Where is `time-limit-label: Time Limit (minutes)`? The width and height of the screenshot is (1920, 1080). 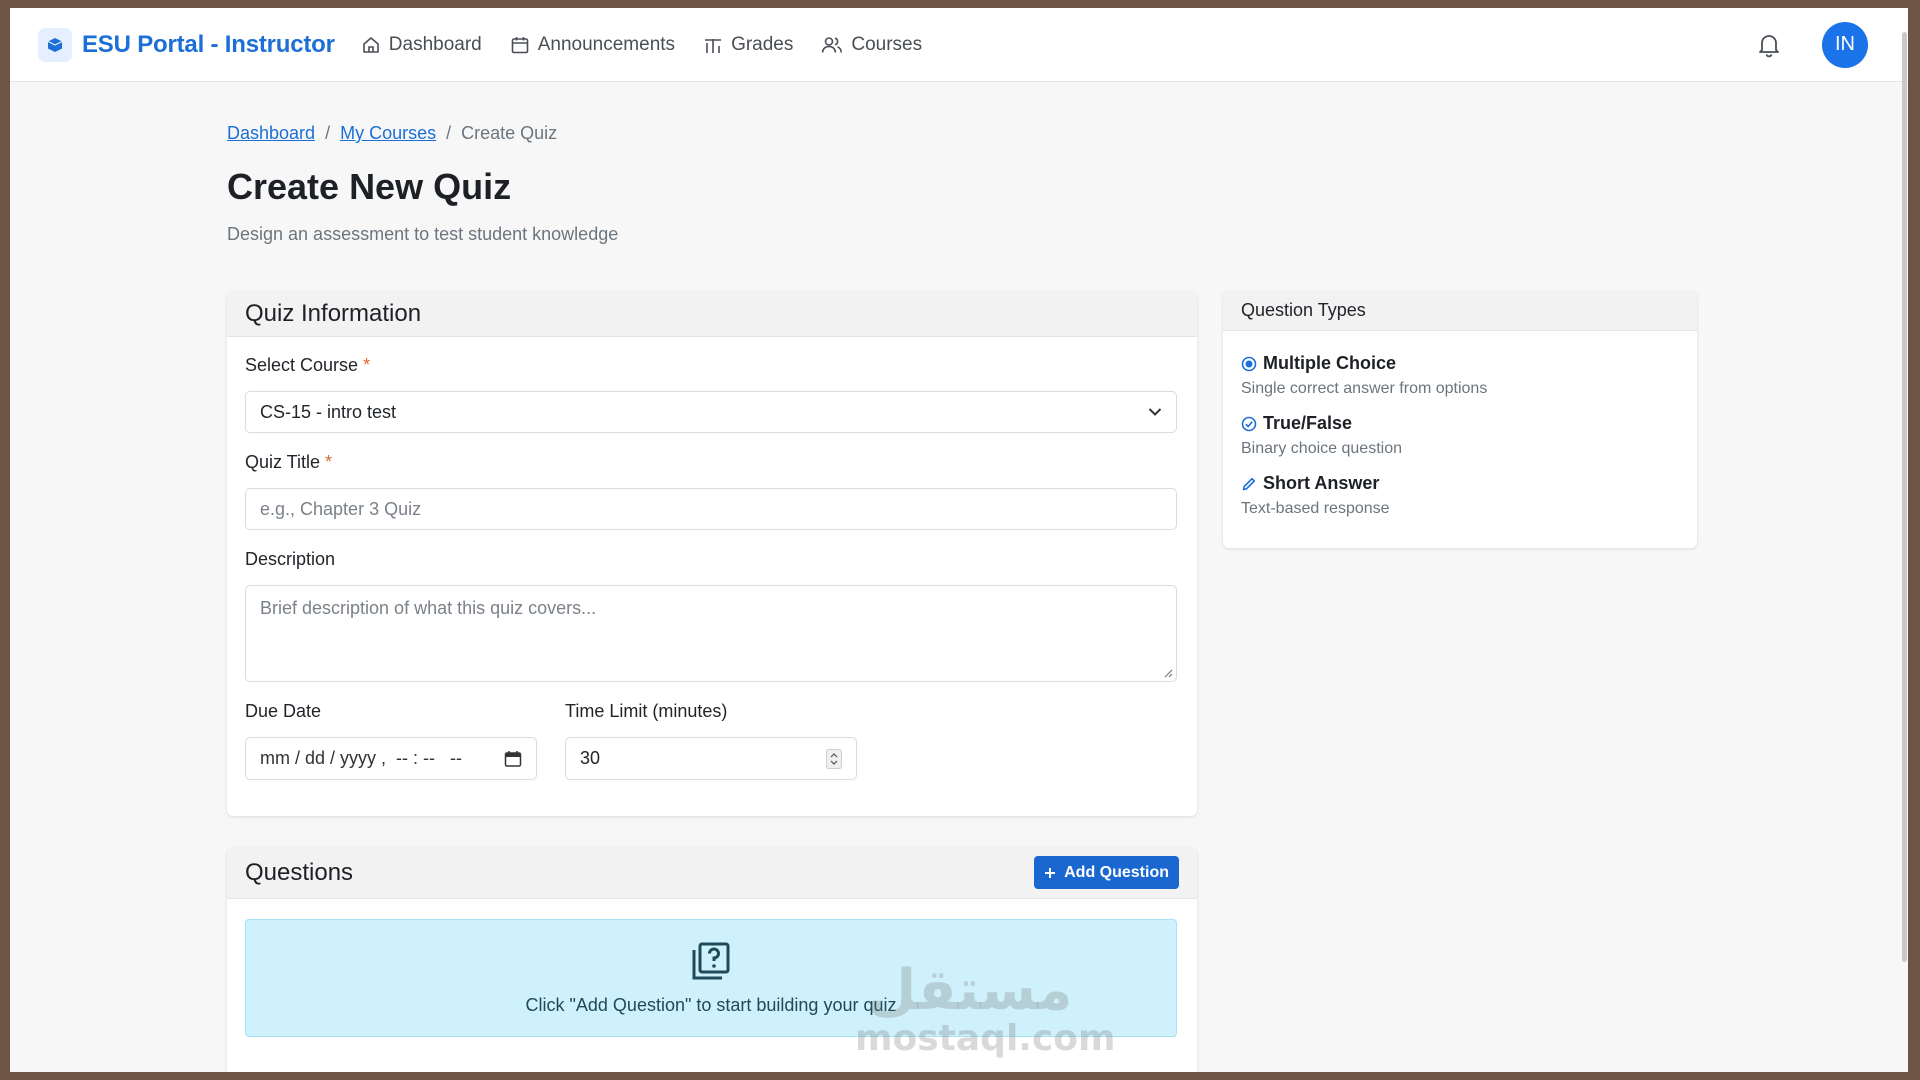
time-limit-label: Time Limit (minutes) is located at coordinates (646, 711).